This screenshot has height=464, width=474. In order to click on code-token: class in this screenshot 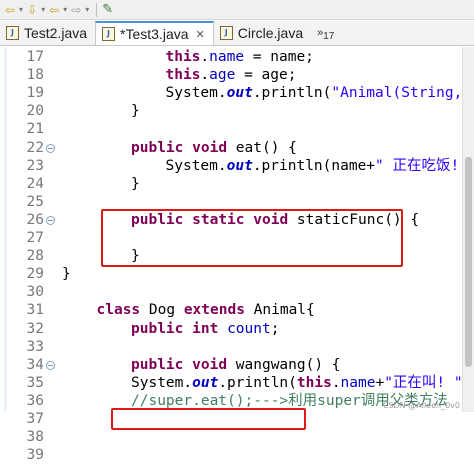, I will do `click(118, 310)`.